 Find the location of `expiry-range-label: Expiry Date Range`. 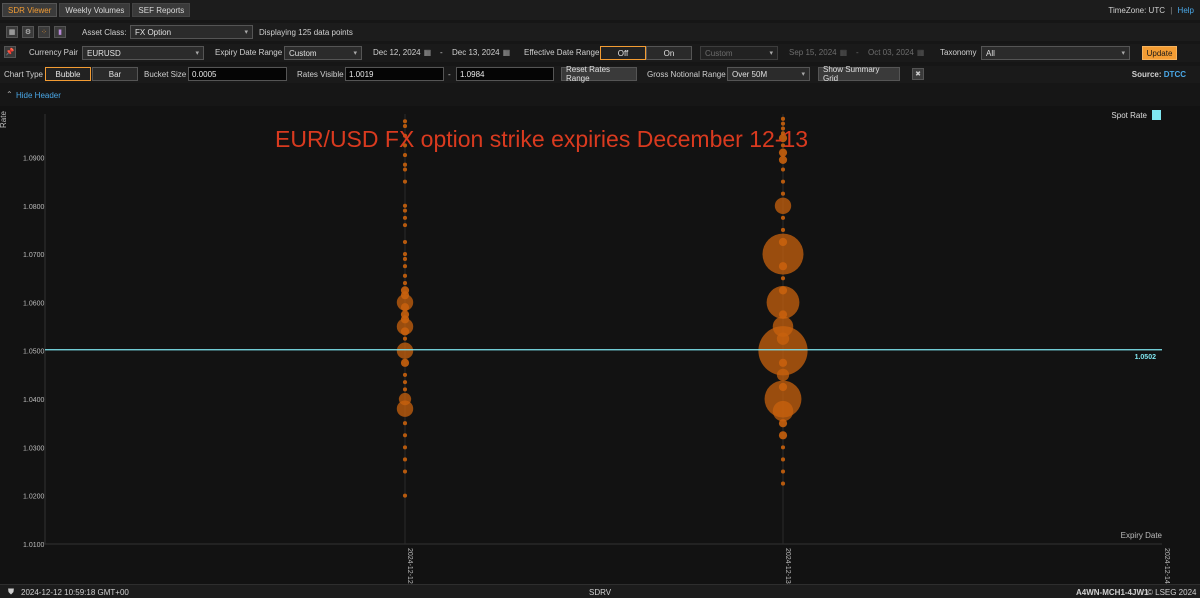

expiry-range-label: Expiry Date Range is located at coordinates (249, 52).